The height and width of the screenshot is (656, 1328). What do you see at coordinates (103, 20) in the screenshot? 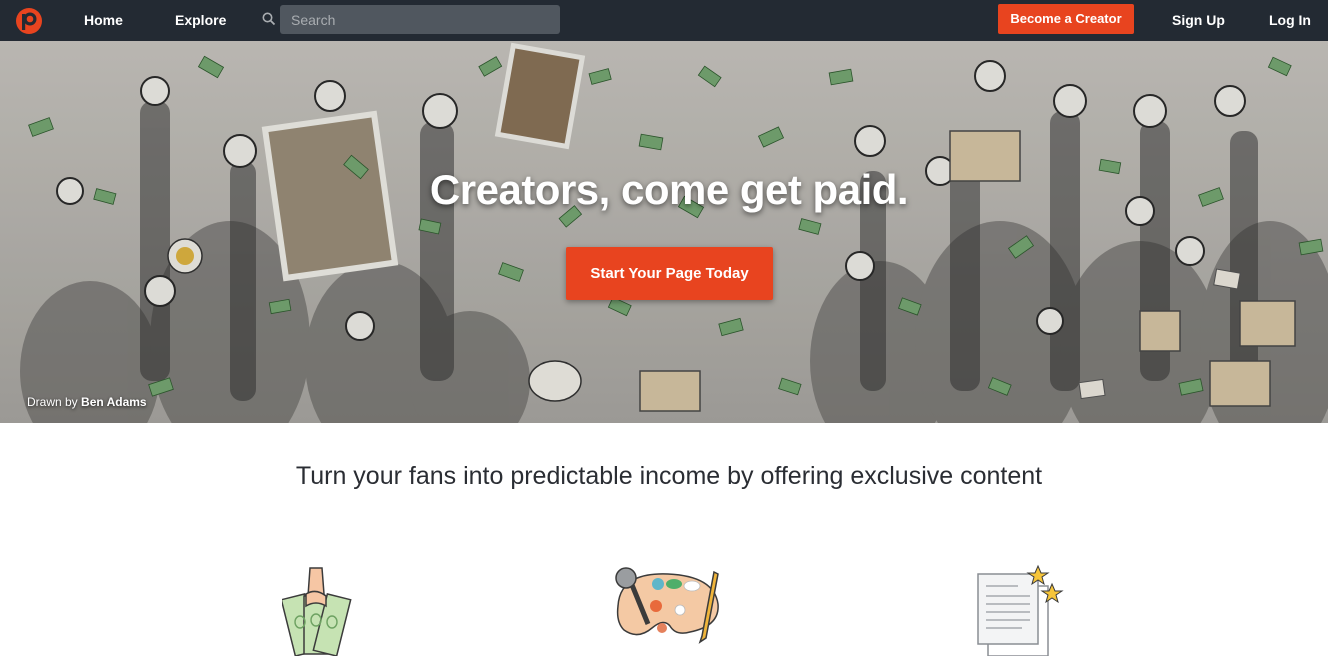
I see `nav-home-link: Home` at bounding box center [103, 20].